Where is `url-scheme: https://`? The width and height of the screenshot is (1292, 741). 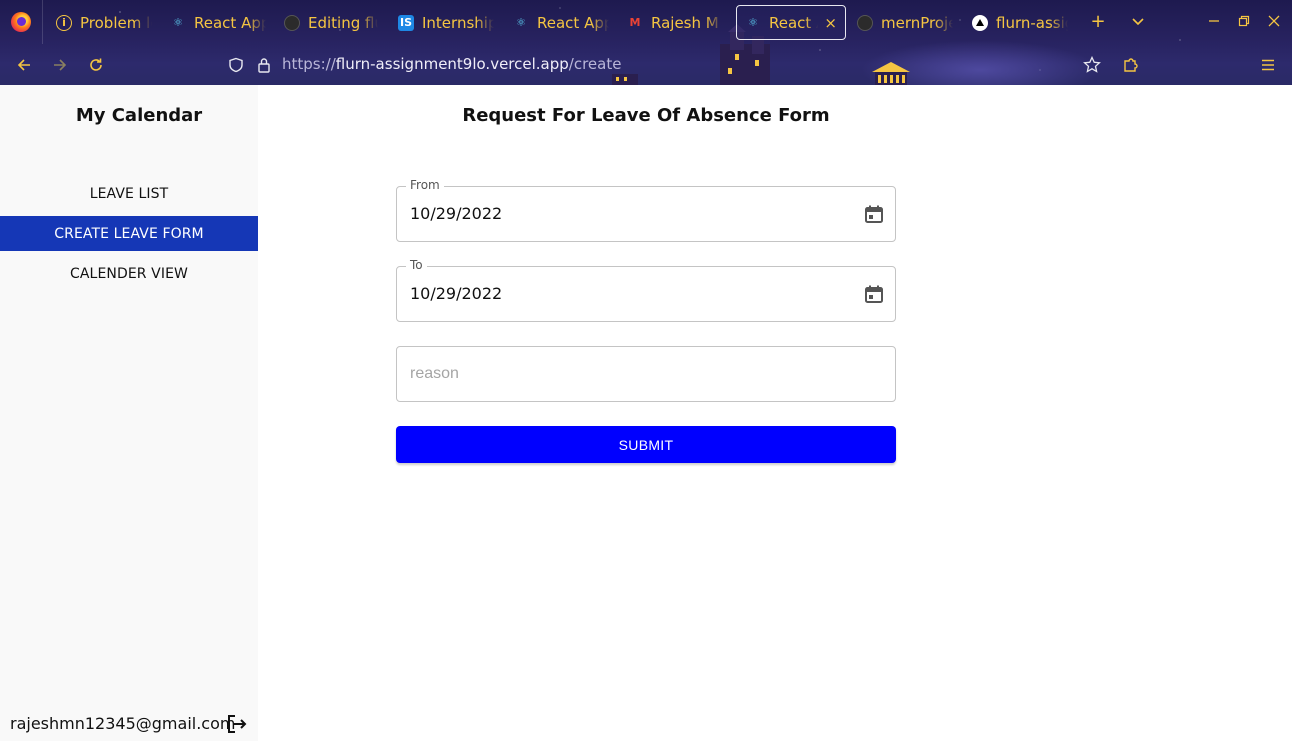
url-scheme: https:// is located at coordinates (309, 64).